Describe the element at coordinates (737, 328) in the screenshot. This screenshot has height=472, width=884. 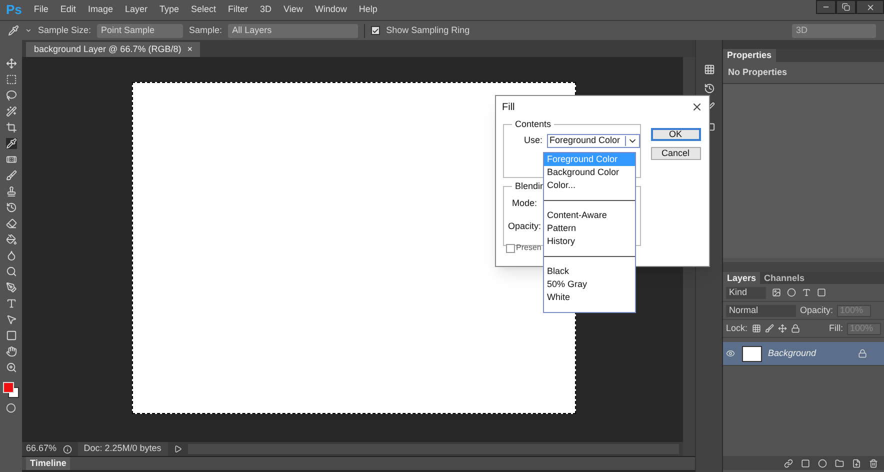
I see `lock-label: Lock:` at that location.